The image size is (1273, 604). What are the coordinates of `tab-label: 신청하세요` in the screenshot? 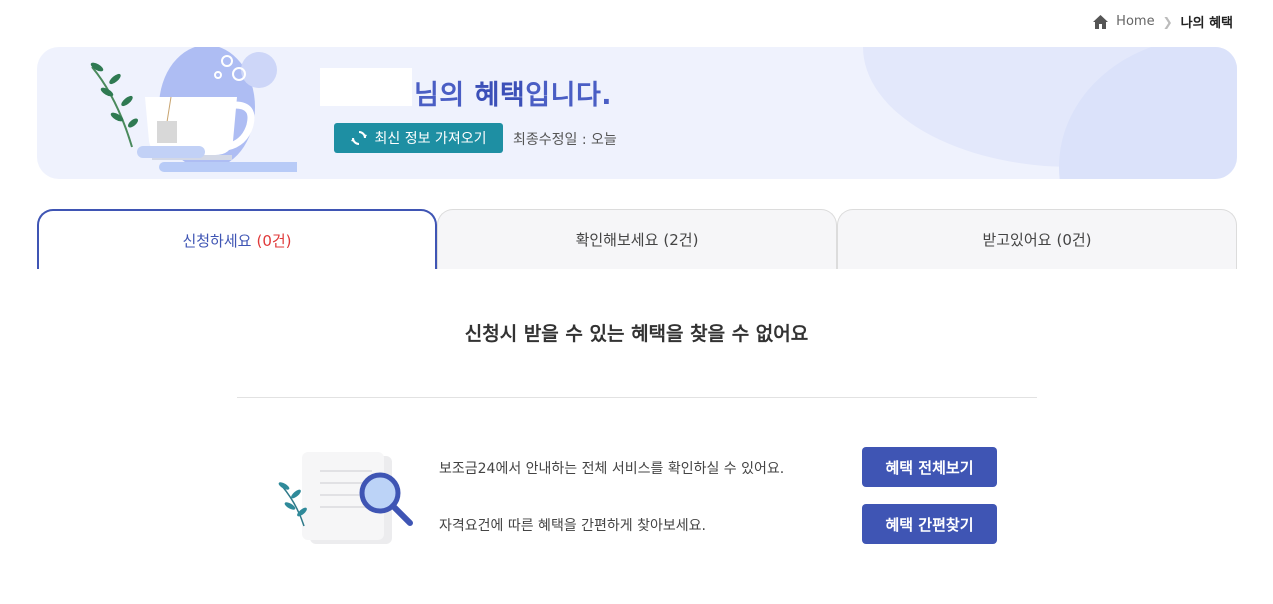 It's located at (217, 240).